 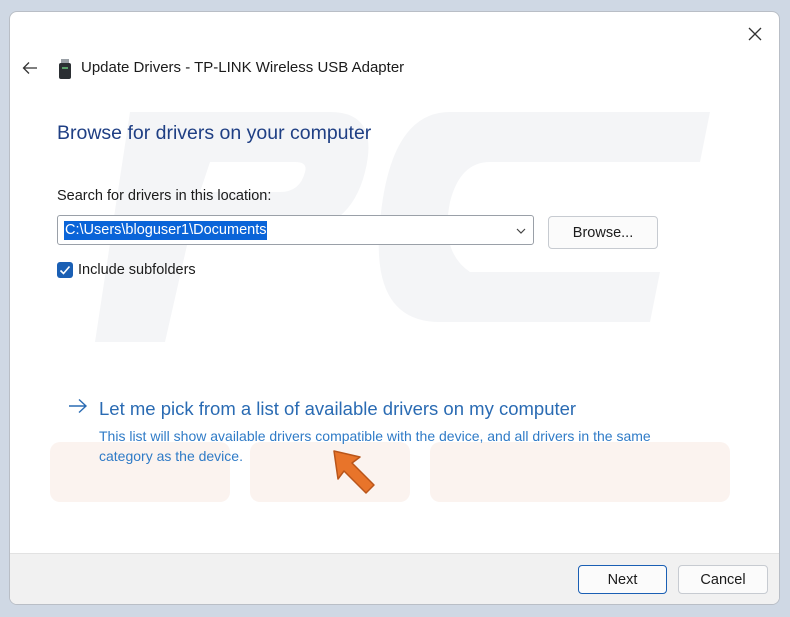 What do you see at coordinates (622, 579) in the screenshot?
I see `next-button: Next` at bounding box center [622, 579].